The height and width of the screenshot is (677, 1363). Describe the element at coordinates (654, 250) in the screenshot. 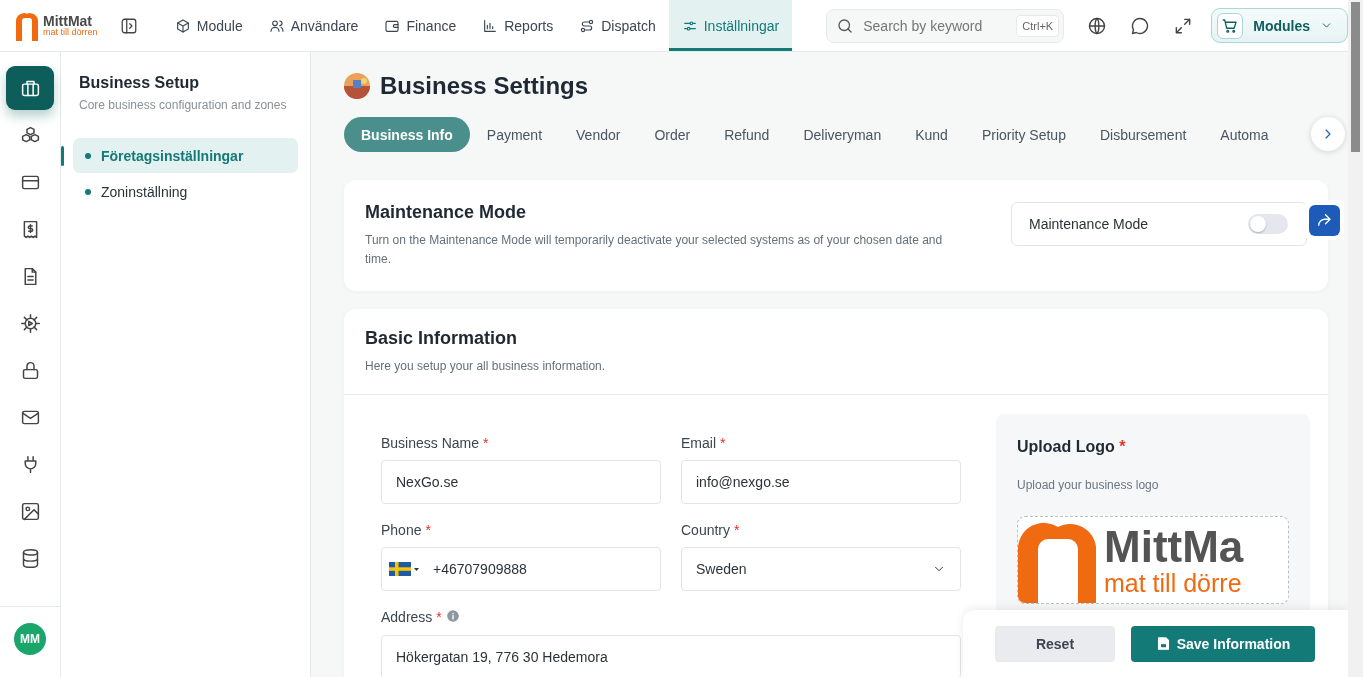

I see `card-description: Turn on the Maintenance Mode will temporarily deactivate your selected systems as of your chosen date and time.` at that location.